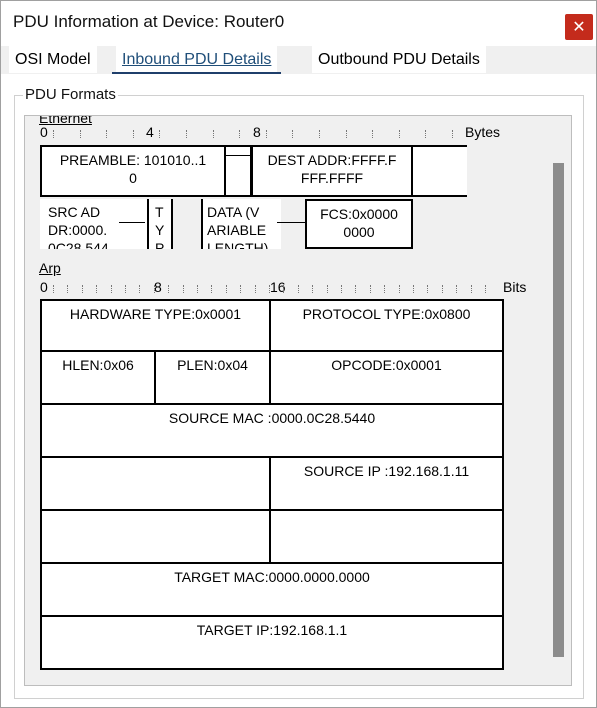 This screenshot has width=597, height=708. What do you see at coordinates (386, 314) in the screenshot?
I see `arp-protocol-type-text: PROTOCOL TYPE:0x0800` at bounding box center [386, 314].